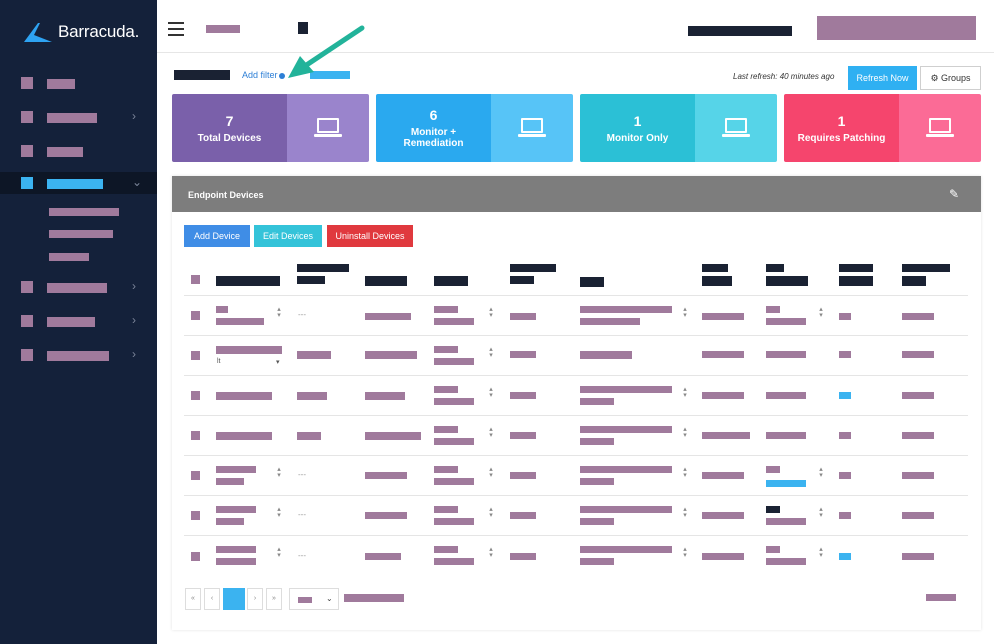 Image resolution: width=994 pixels, height=644 pixels. What do you see at coordinates (78, 183) in the screenshot?
I see `sidebar-item-4-active: ⌄` at bounding box center [78, 183].